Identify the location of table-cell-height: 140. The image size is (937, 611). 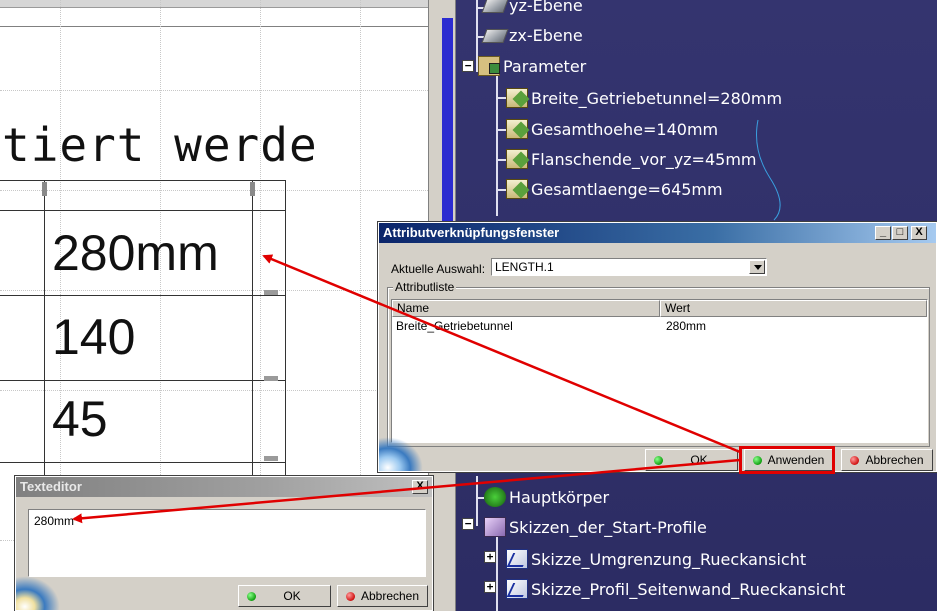
(93, 337).